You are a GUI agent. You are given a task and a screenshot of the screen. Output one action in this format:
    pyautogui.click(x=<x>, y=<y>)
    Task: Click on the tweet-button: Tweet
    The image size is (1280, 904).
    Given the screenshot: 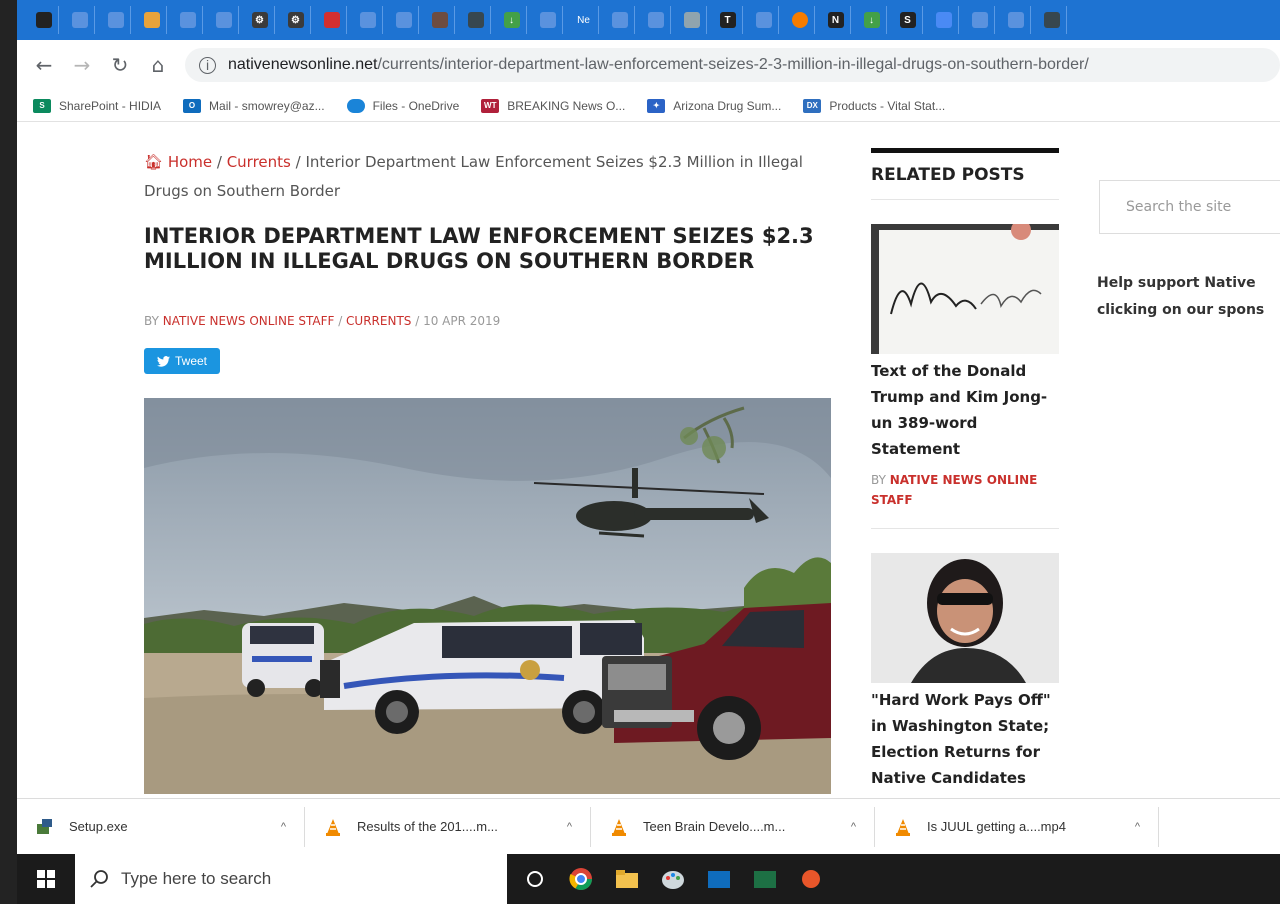 What is the action you would take?
    pyautogui.click(x=182, y=361)
    